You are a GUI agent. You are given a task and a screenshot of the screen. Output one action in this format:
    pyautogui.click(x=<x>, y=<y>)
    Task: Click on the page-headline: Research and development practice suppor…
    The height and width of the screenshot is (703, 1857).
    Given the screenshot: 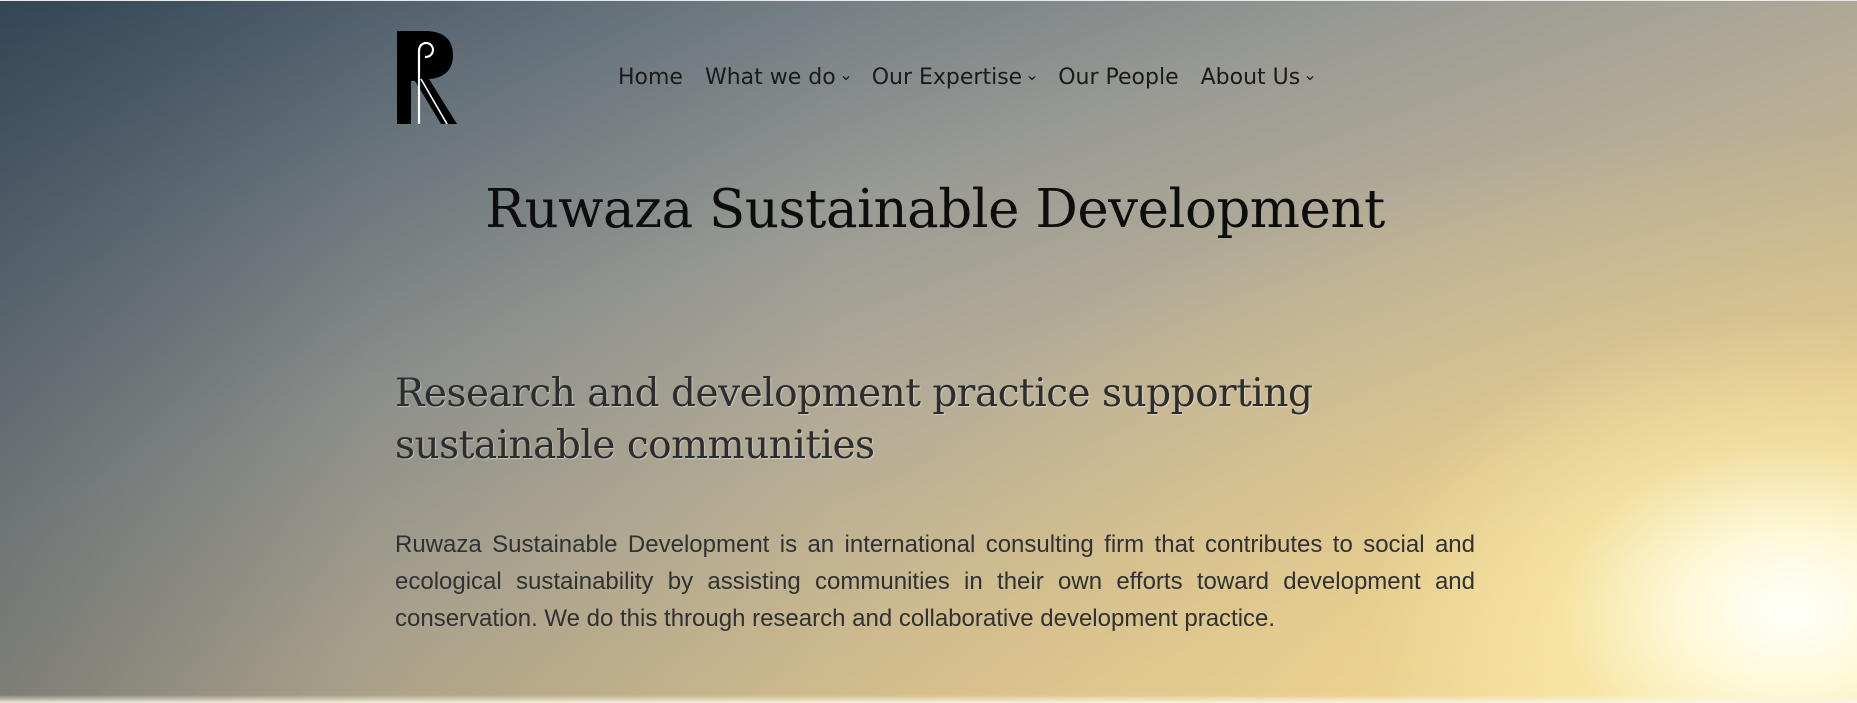 What is the action you would take?
    pyautogui.click(x=854, y=419)
    